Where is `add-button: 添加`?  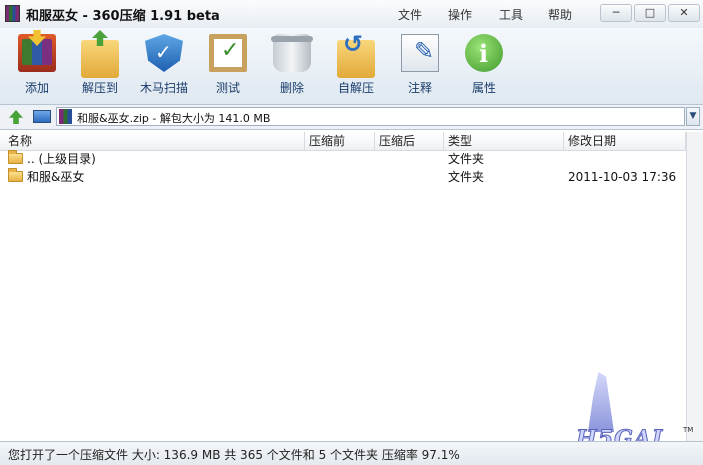
add-button: 添加 is located at coordinates (37, 65).